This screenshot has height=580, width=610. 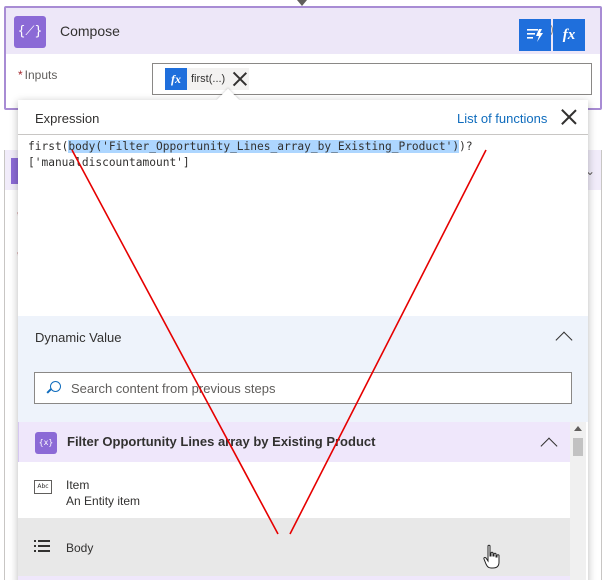 I want to click on hand-cursor-icon, so click(x=491, y=556).